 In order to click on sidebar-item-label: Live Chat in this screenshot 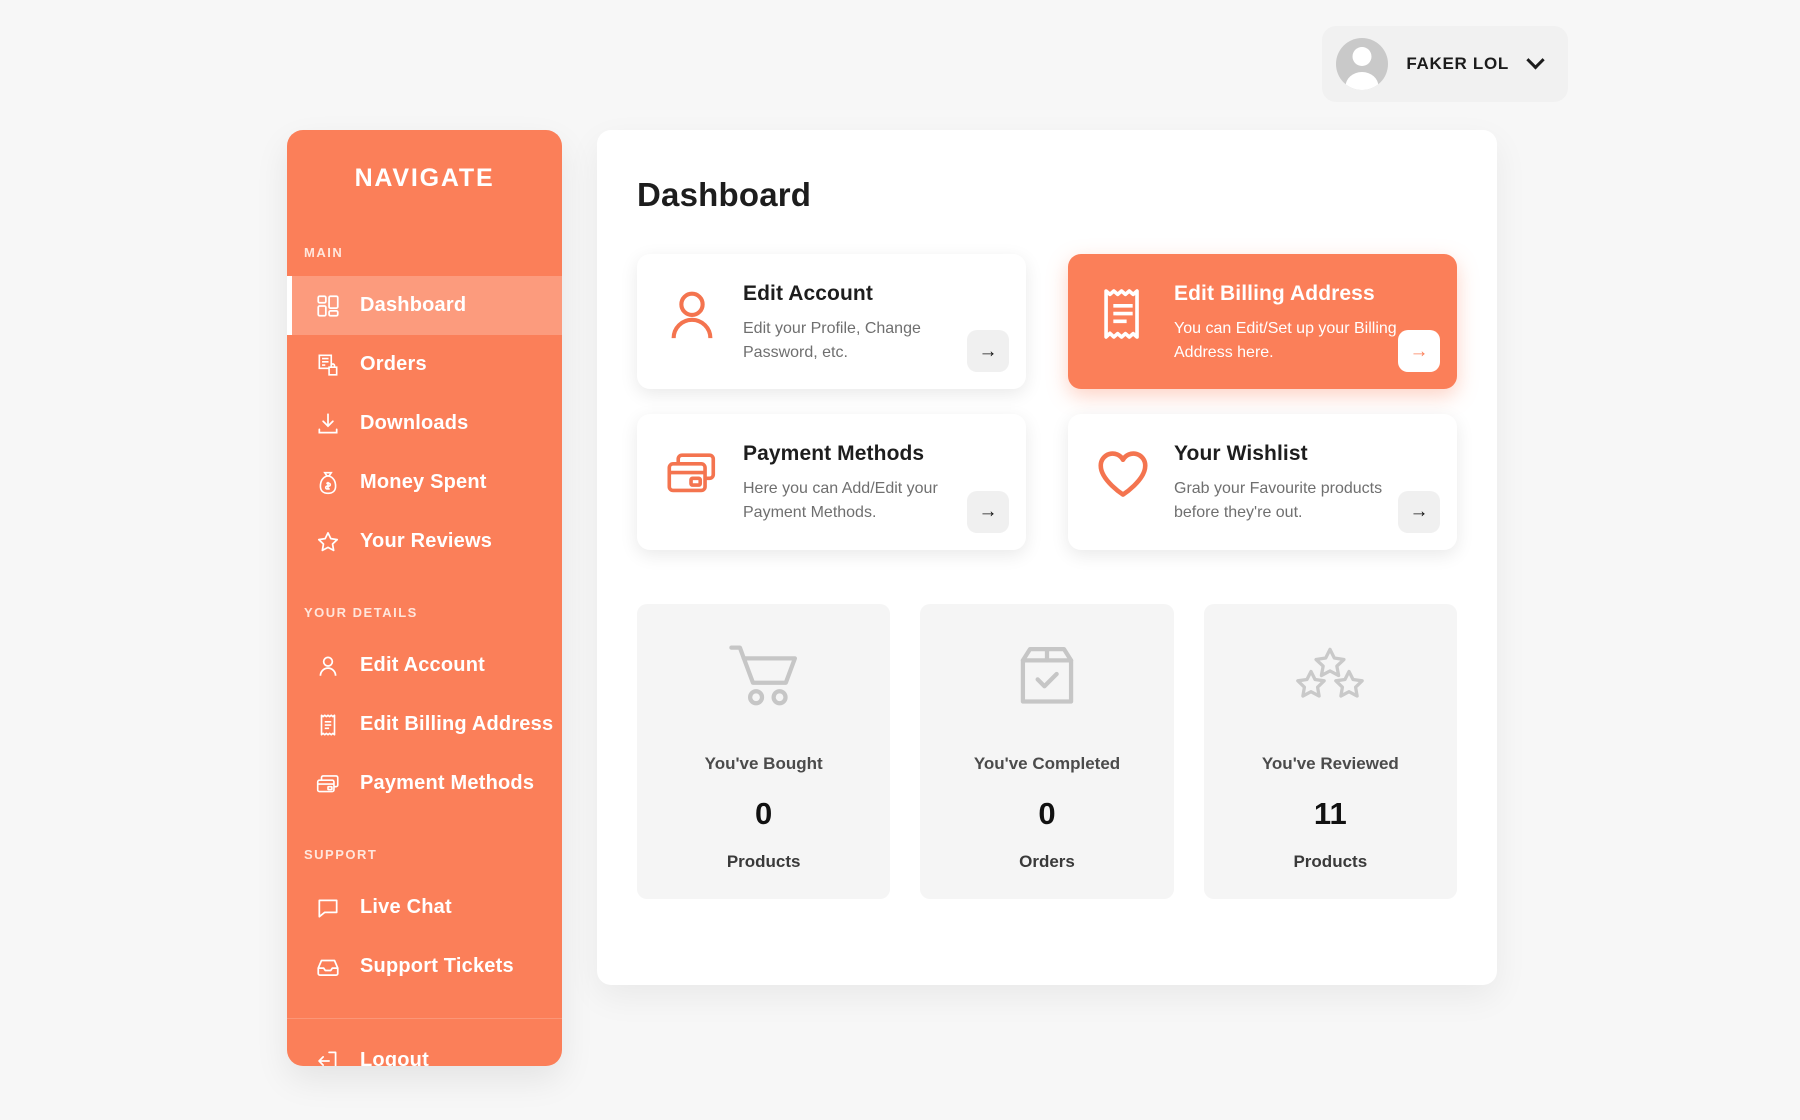, I will do `click(406, 907)`.